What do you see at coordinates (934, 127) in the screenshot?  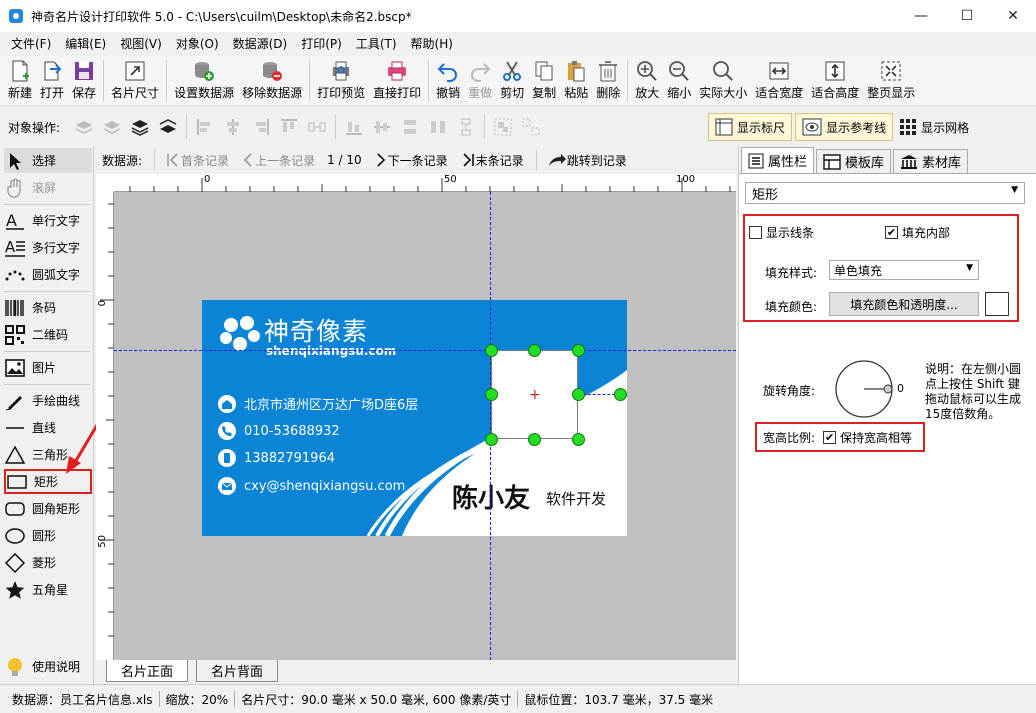 I see `show-grid-toggle: 显示网格` at bounding box center [934, 127].